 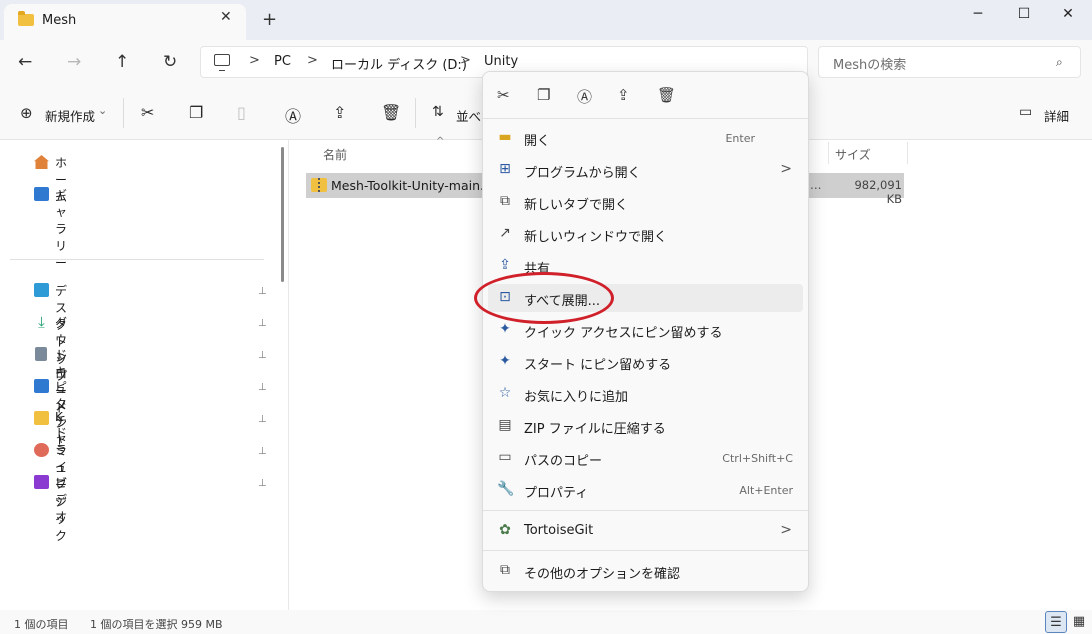 What do you see at coordinates (645, 170) in the screenshot?
I see `menu-item-open-with: ⊞ プログラムから開く >` at bounding box center [645, 170].